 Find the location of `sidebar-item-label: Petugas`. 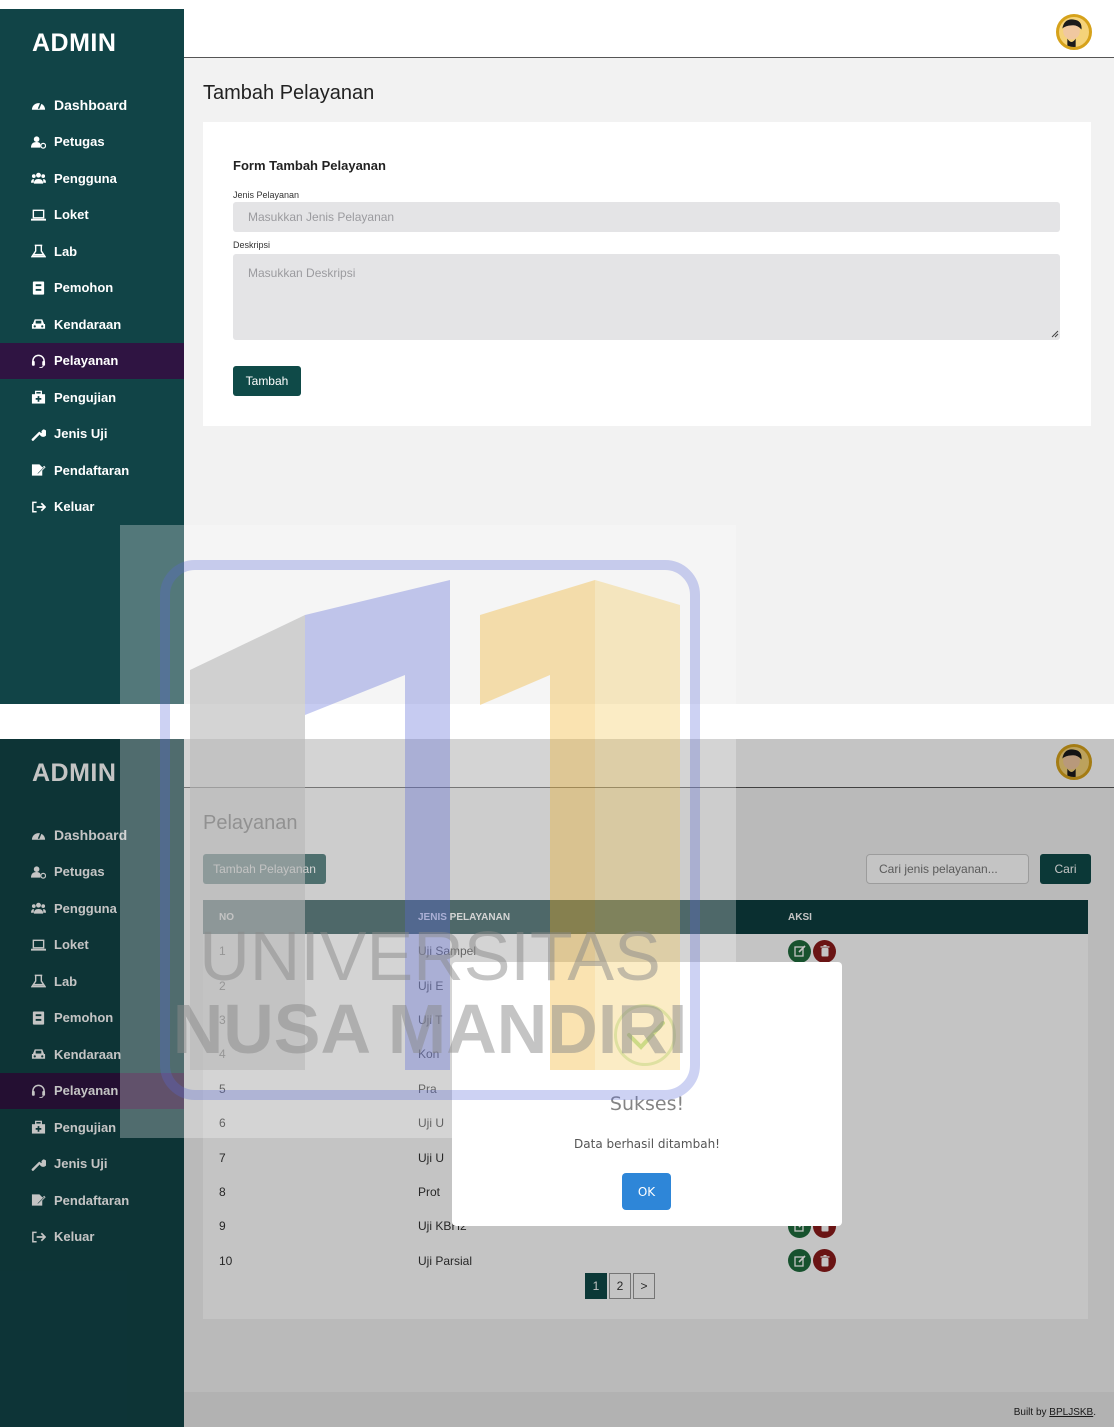

sidebar-item-label: Petugas is located at coordinates (79, 142).